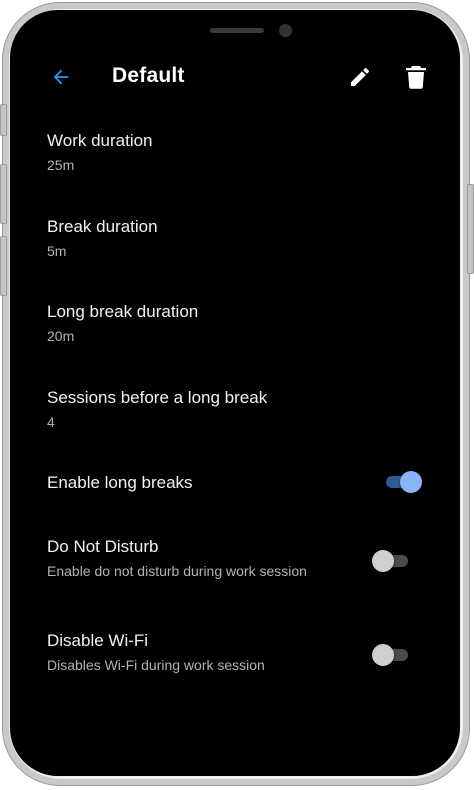 This screenshot has width=474, height=790. What do you see at coordinates (156, 665) in the screenshot?
I see `toggle-subtitle: Disables Wi-Fi during work session` at bounding box center [156, 665].